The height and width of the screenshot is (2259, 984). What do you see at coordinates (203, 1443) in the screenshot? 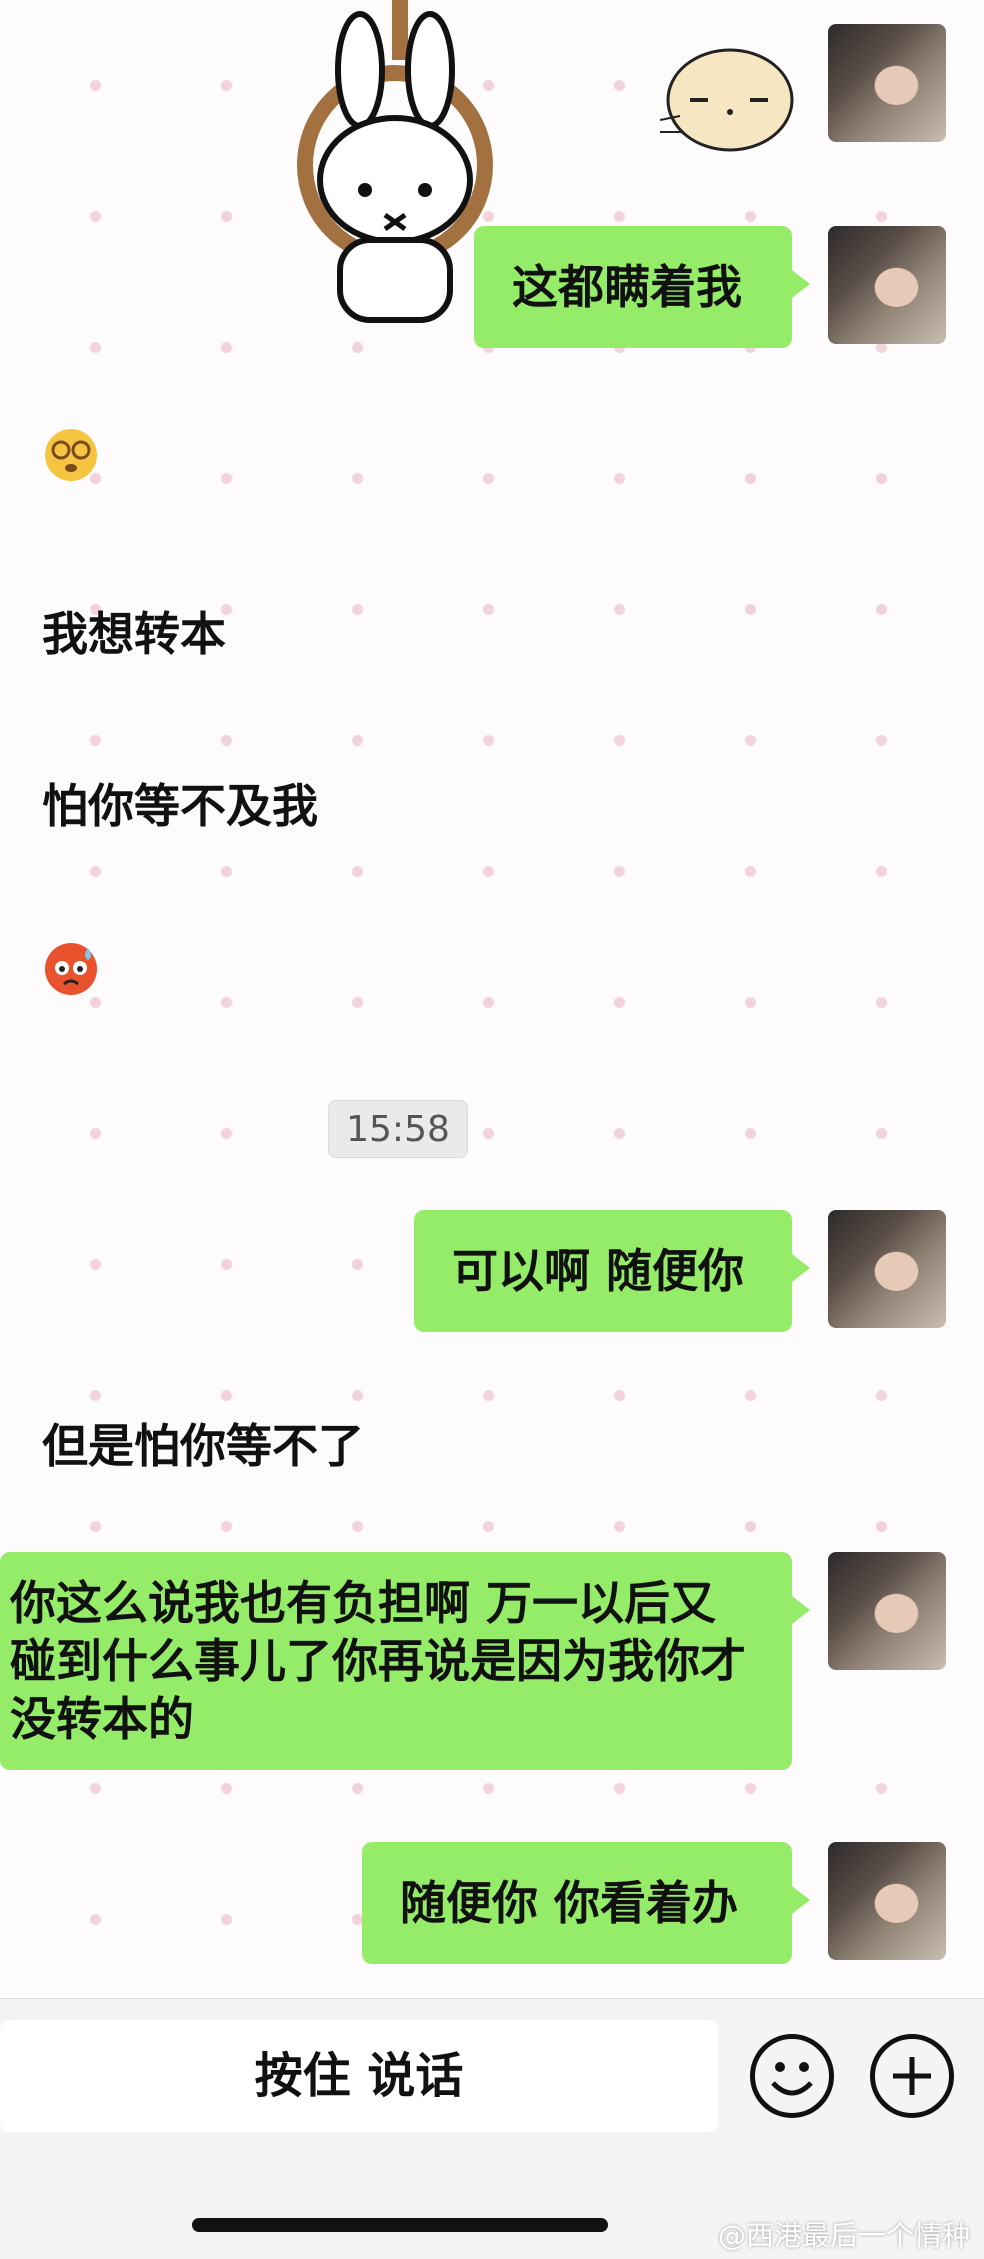
I see `message-received: 但是怕你等不了` at bounding box center [203, 1443].